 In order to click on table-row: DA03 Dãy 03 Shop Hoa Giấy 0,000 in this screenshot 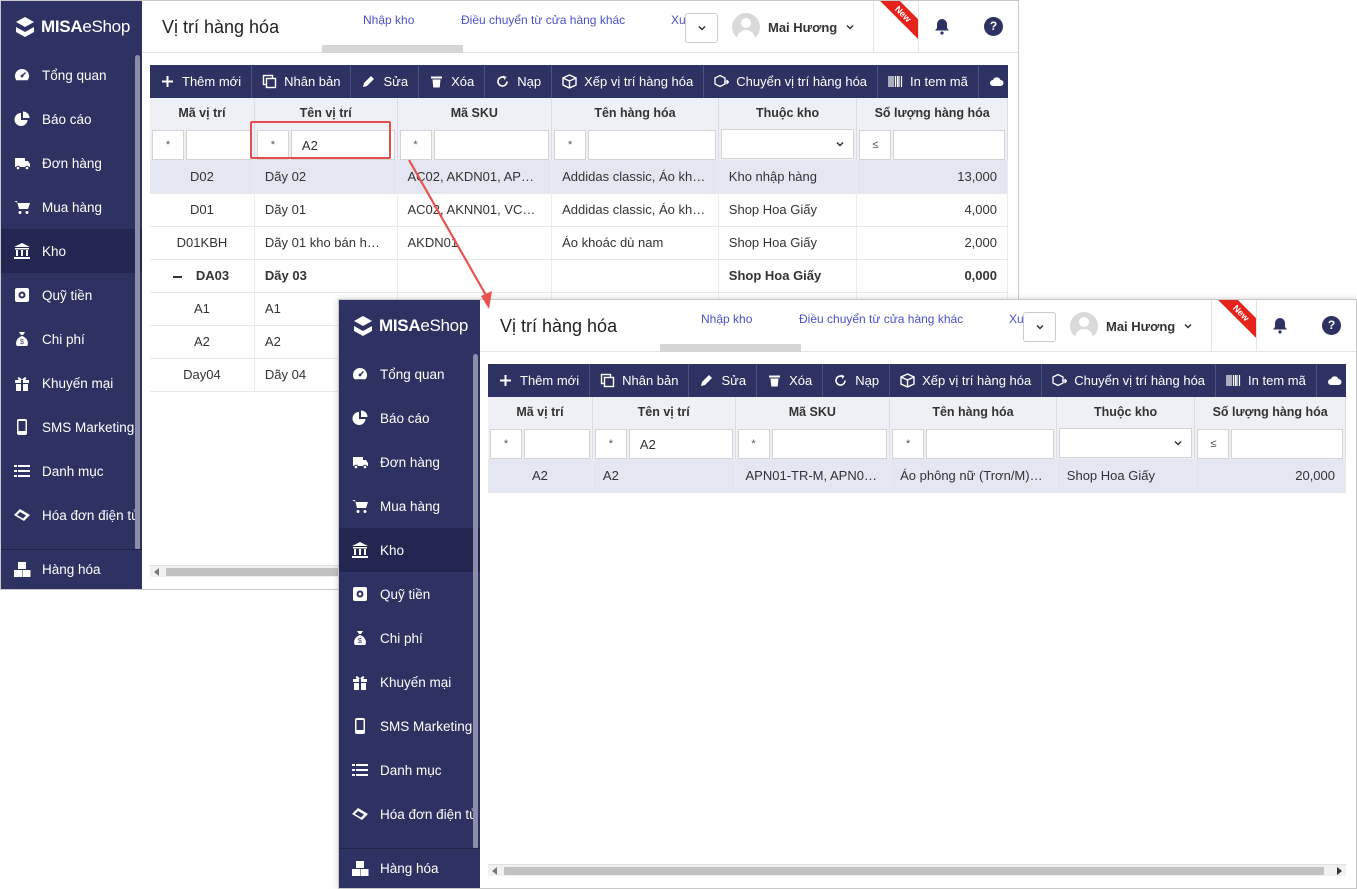, I will do `click(579, 276)`.